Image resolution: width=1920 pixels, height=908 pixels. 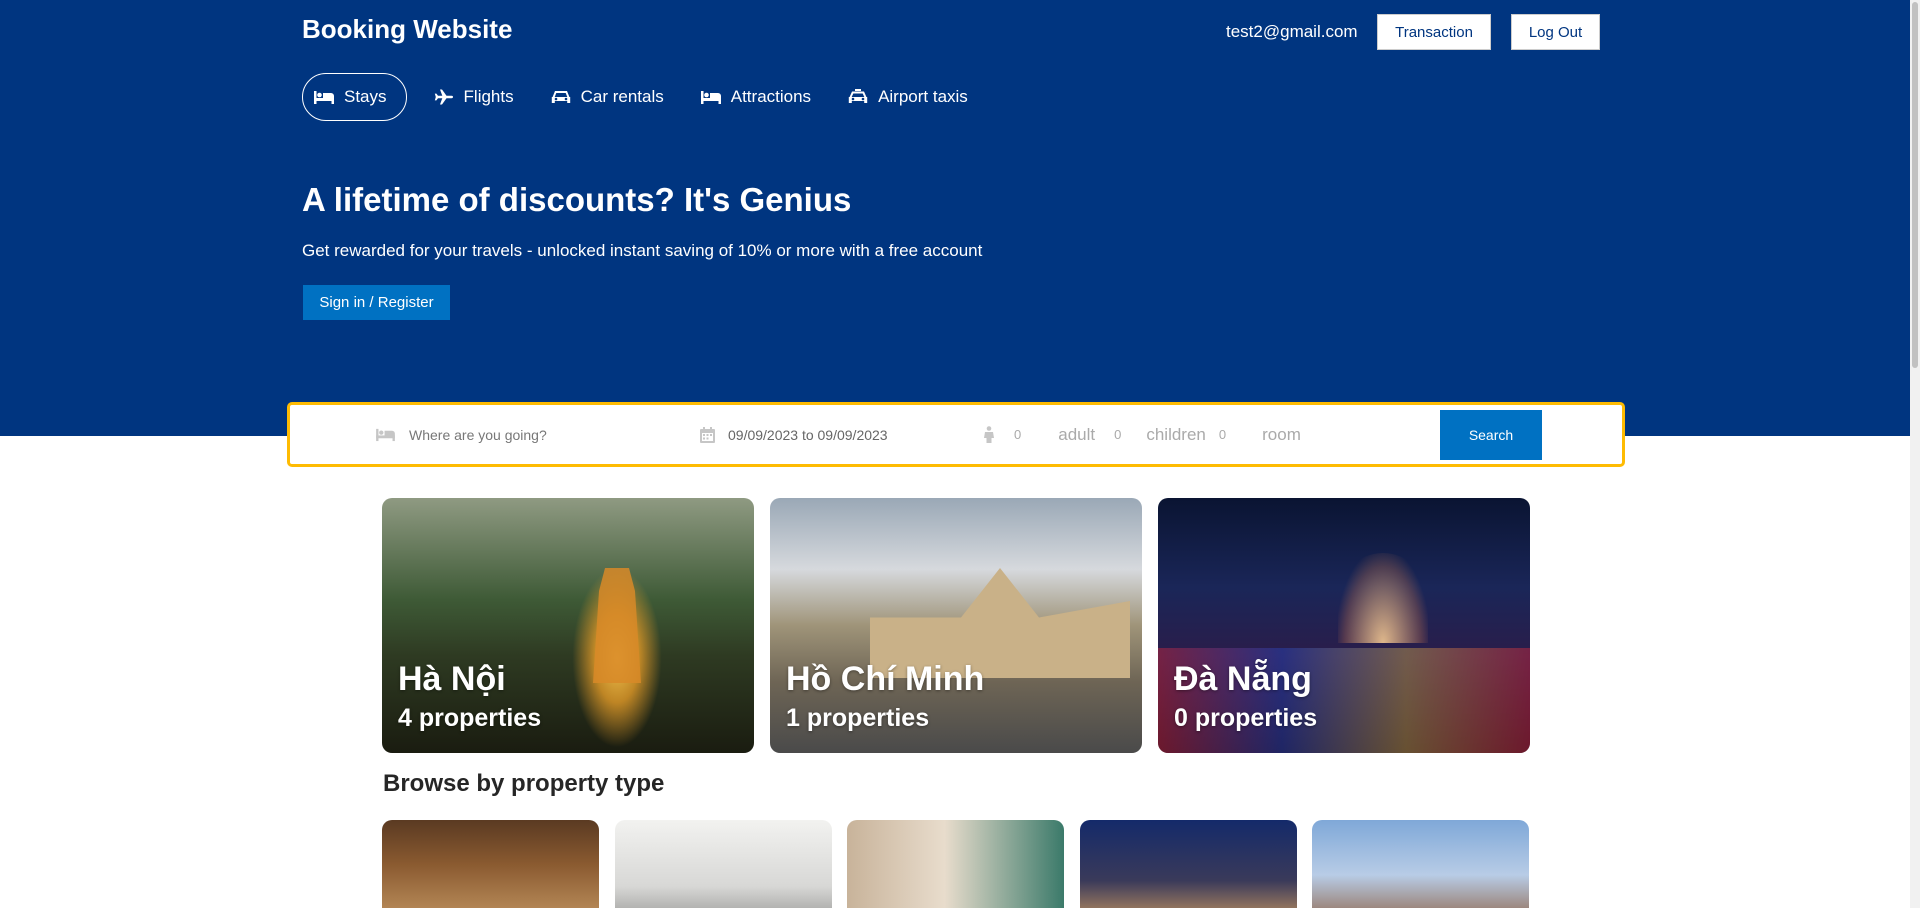 What do you see at coordinates (1246, 718) in the screenshot?
I see `city-properties: 0 properties` at bounding box center [1246, 718].